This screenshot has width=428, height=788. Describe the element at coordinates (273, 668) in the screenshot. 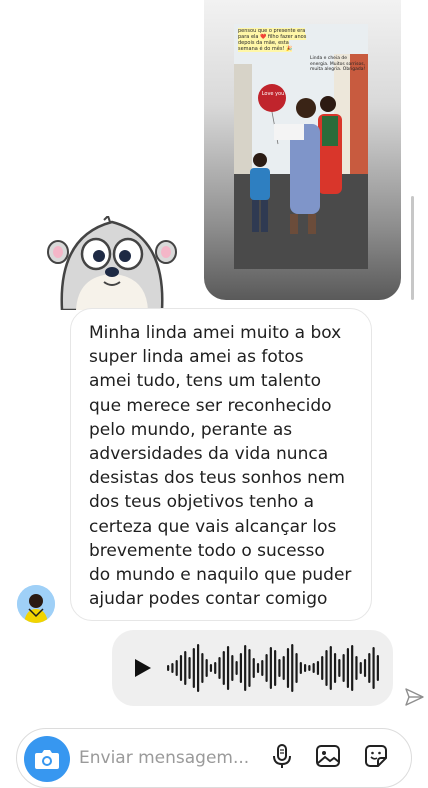

I see `audio-waveform` at that location.